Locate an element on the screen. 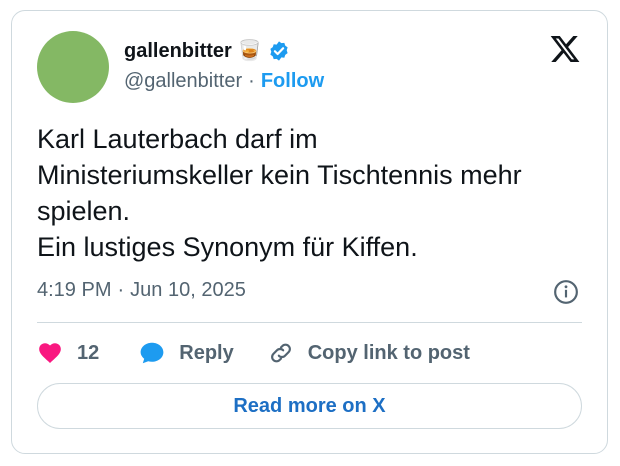 Image resolution: width=620 pixels, height=466 pixels. author-handle: @gallenbitter is located at coordinates (183, 81).